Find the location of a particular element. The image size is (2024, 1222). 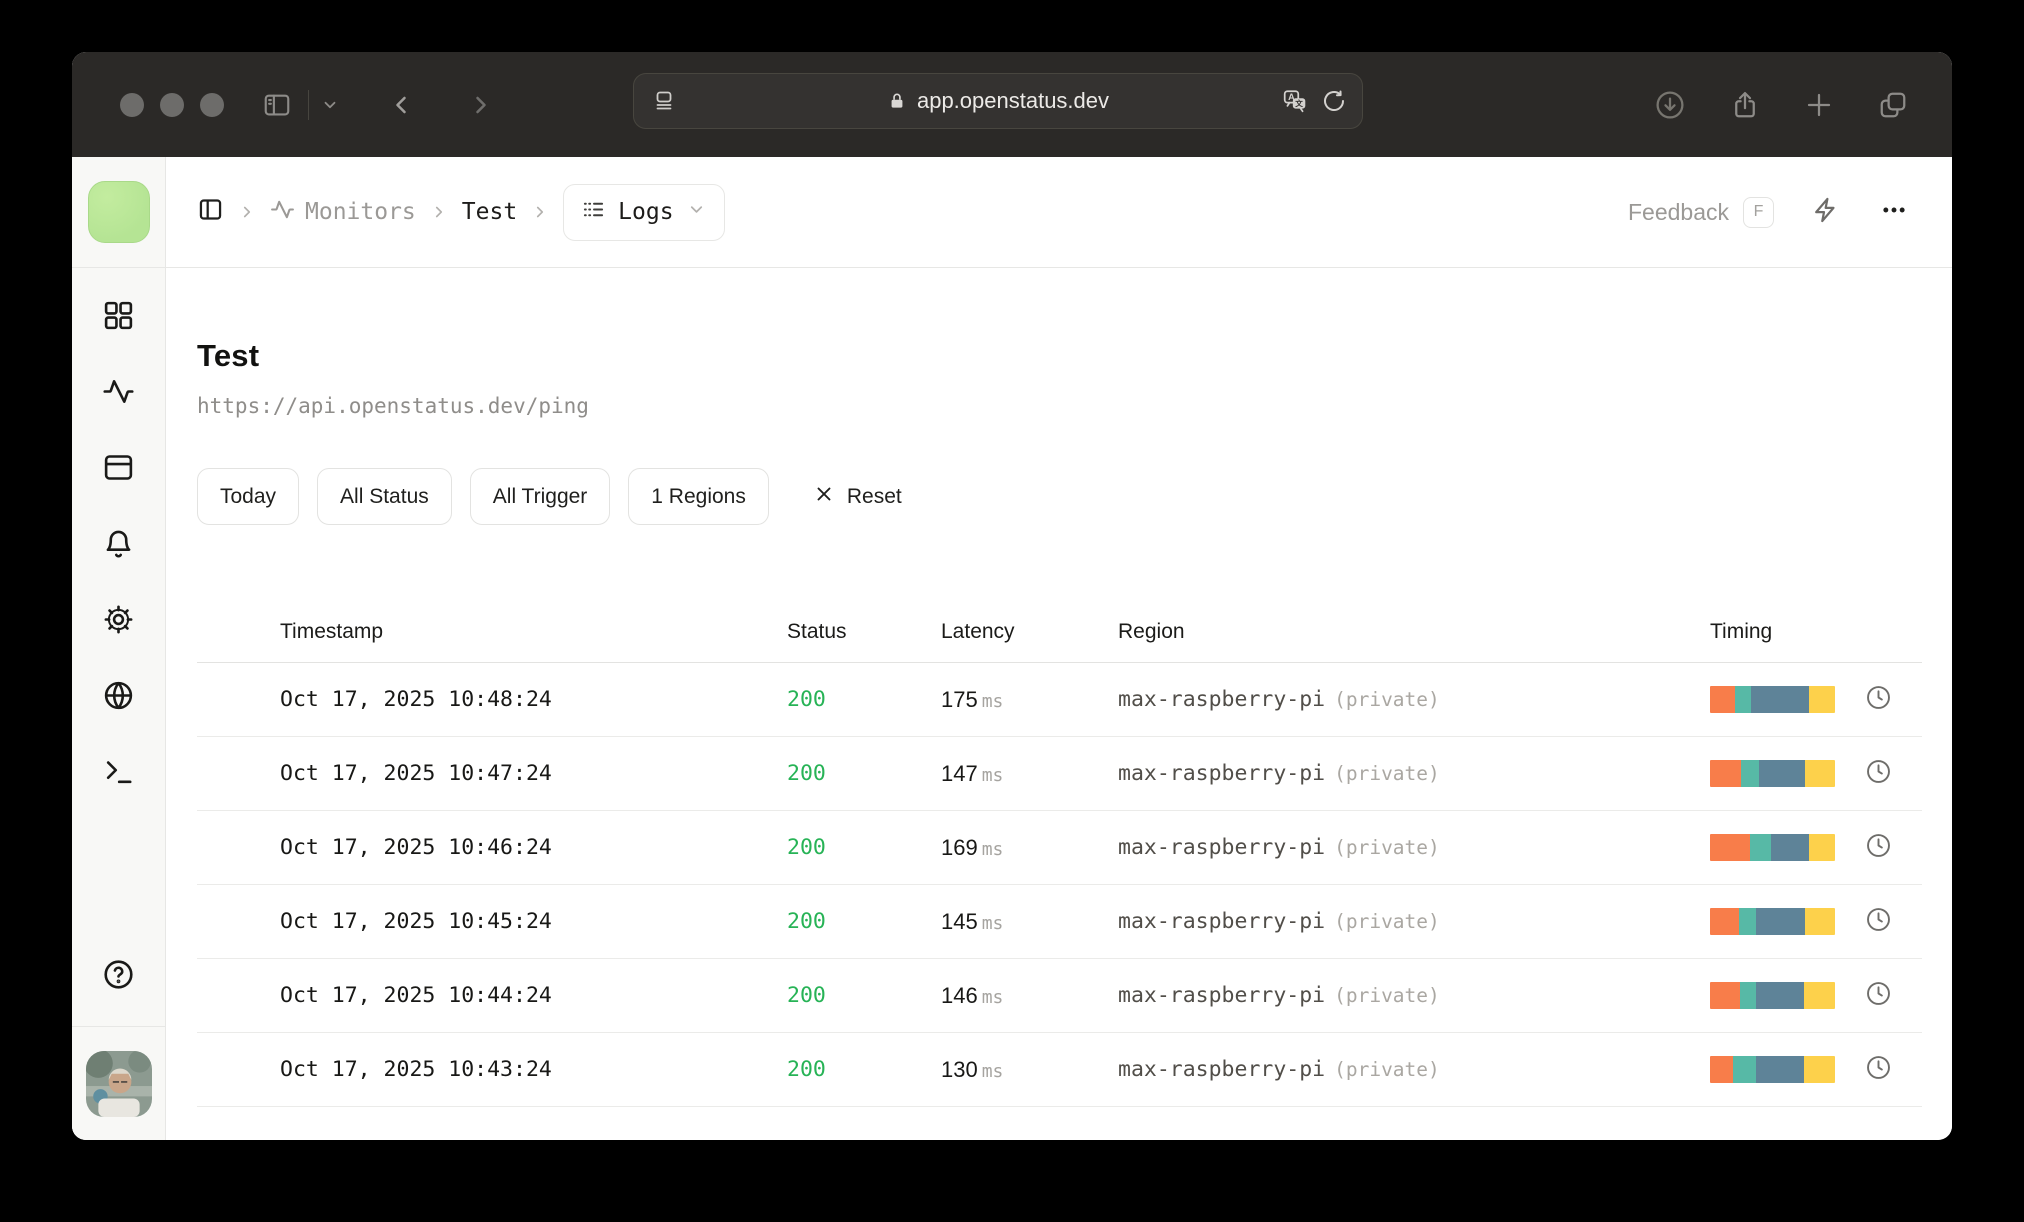

zoom-button is located at coordinates (212, 104).